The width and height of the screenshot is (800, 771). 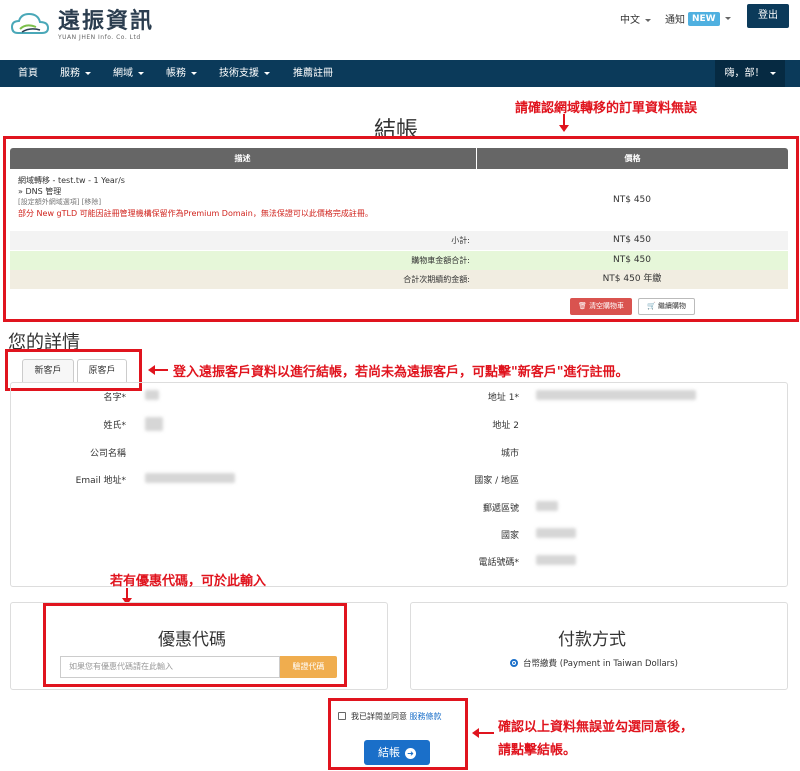 What do you see at coordinates (556, 533) in the screenshot?
I see `country-field` at bounding box center [556, 533].